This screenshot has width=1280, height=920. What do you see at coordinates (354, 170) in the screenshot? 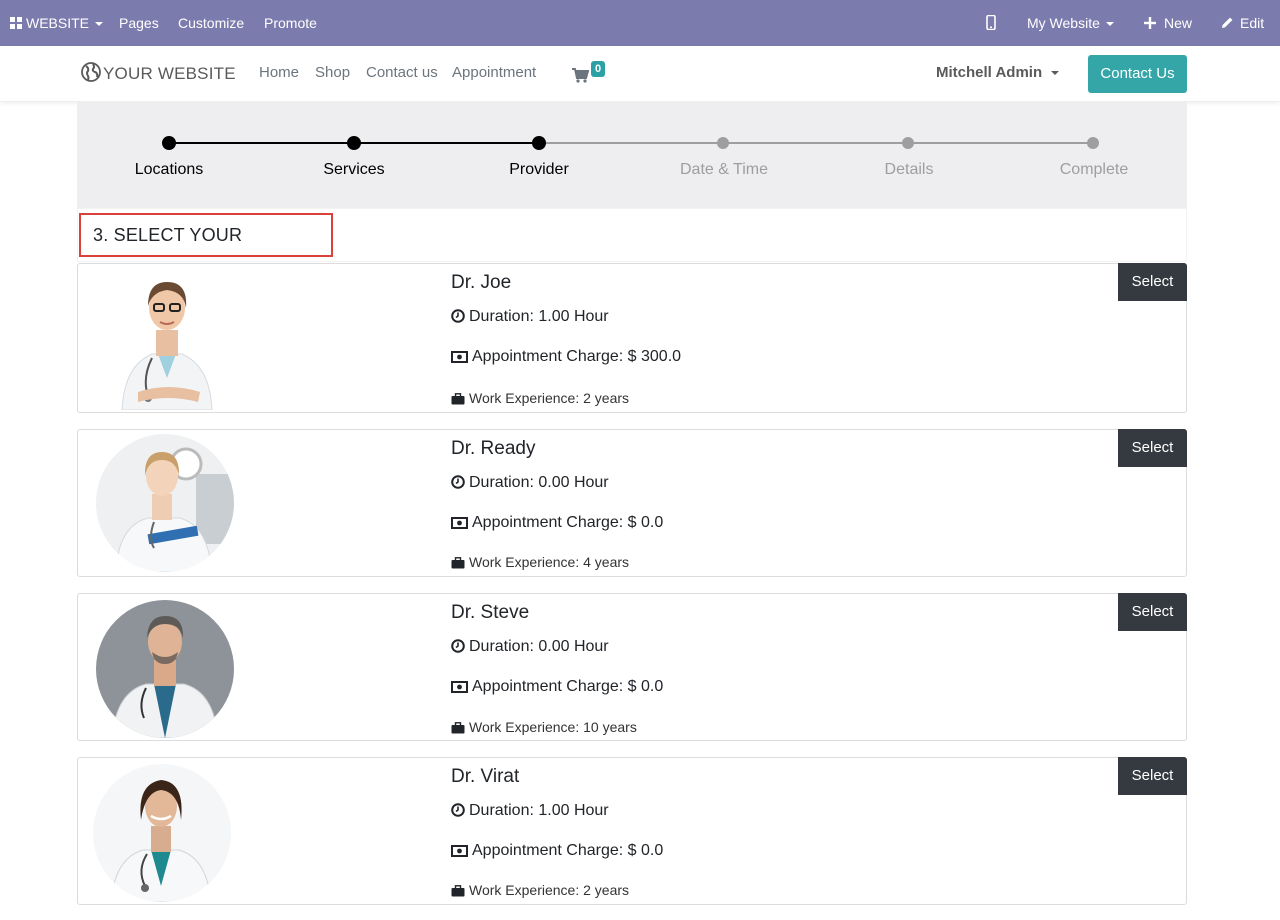
I see `step-label-services: Services` at bounding box center [354, 170].